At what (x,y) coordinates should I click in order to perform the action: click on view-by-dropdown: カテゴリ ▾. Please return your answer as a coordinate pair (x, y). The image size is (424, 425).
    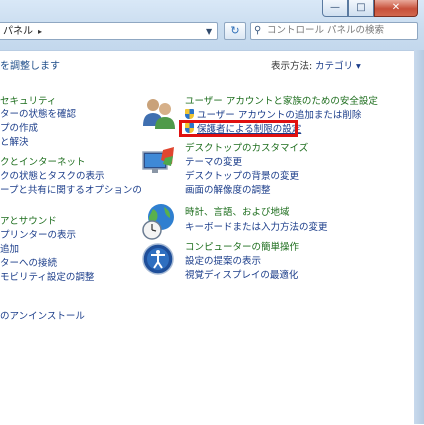
    Looking at the image, I should click on (338, 67).